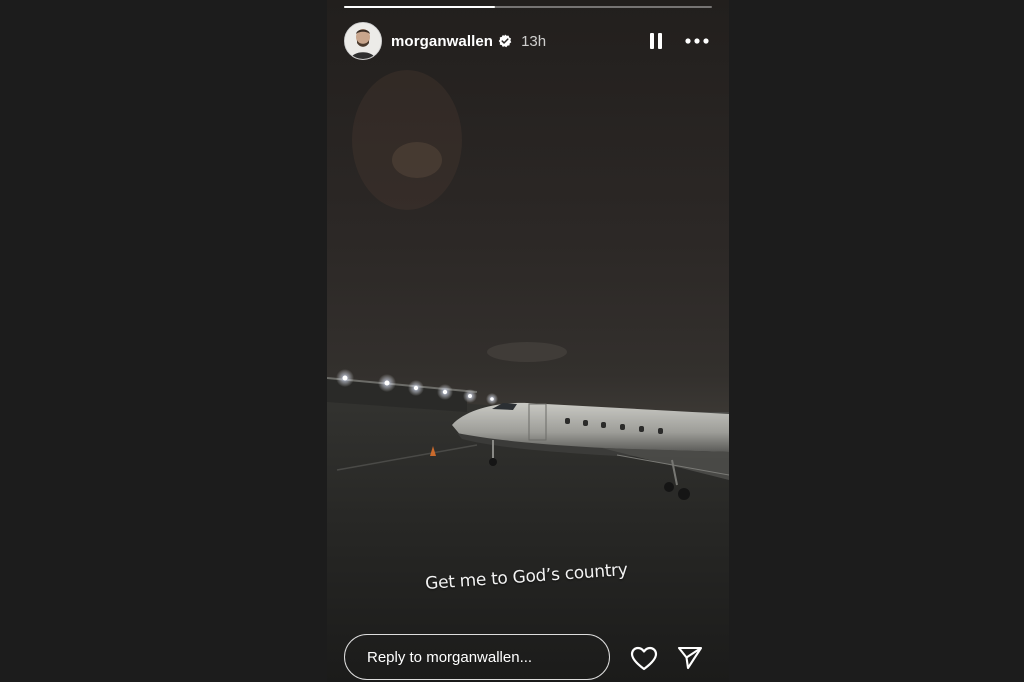 This screenshot has height=682, width=1024. Describe the element at coordinates (505, 41) in the screenshot. I see `verified-badge-icon` at that location.